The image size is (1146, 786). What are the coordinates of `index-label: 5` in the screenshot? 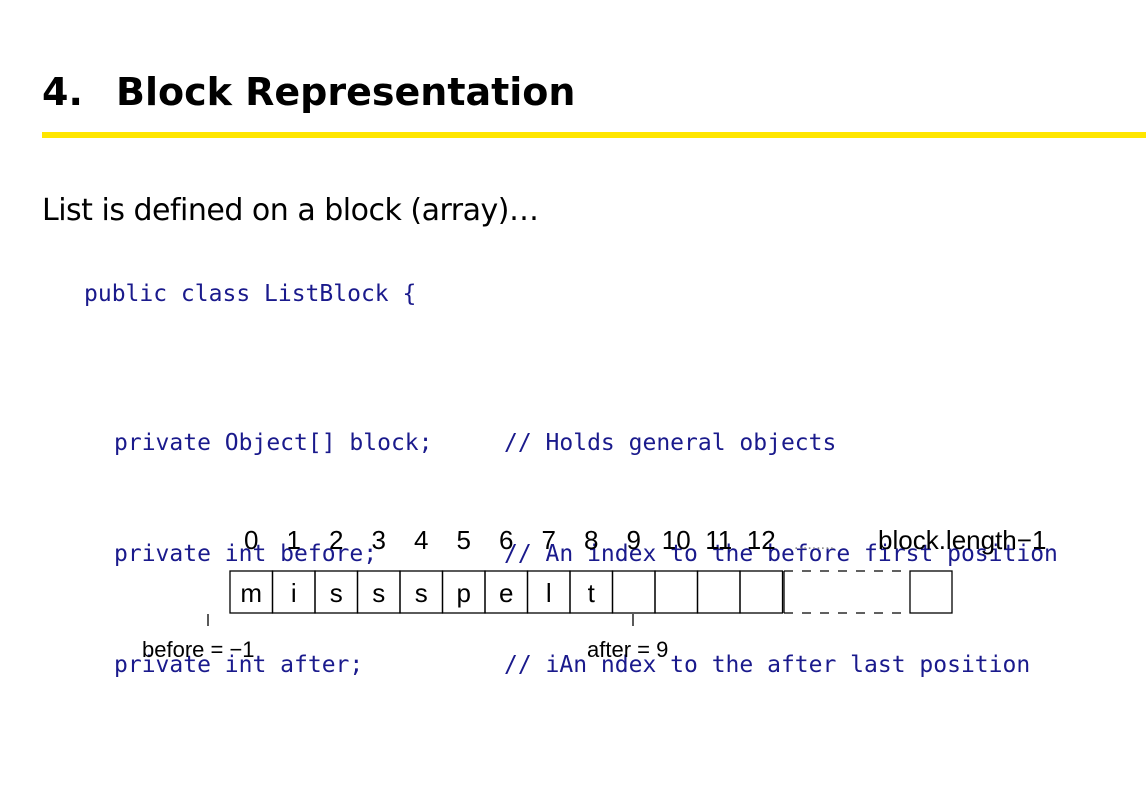 It's located at (464, 540).